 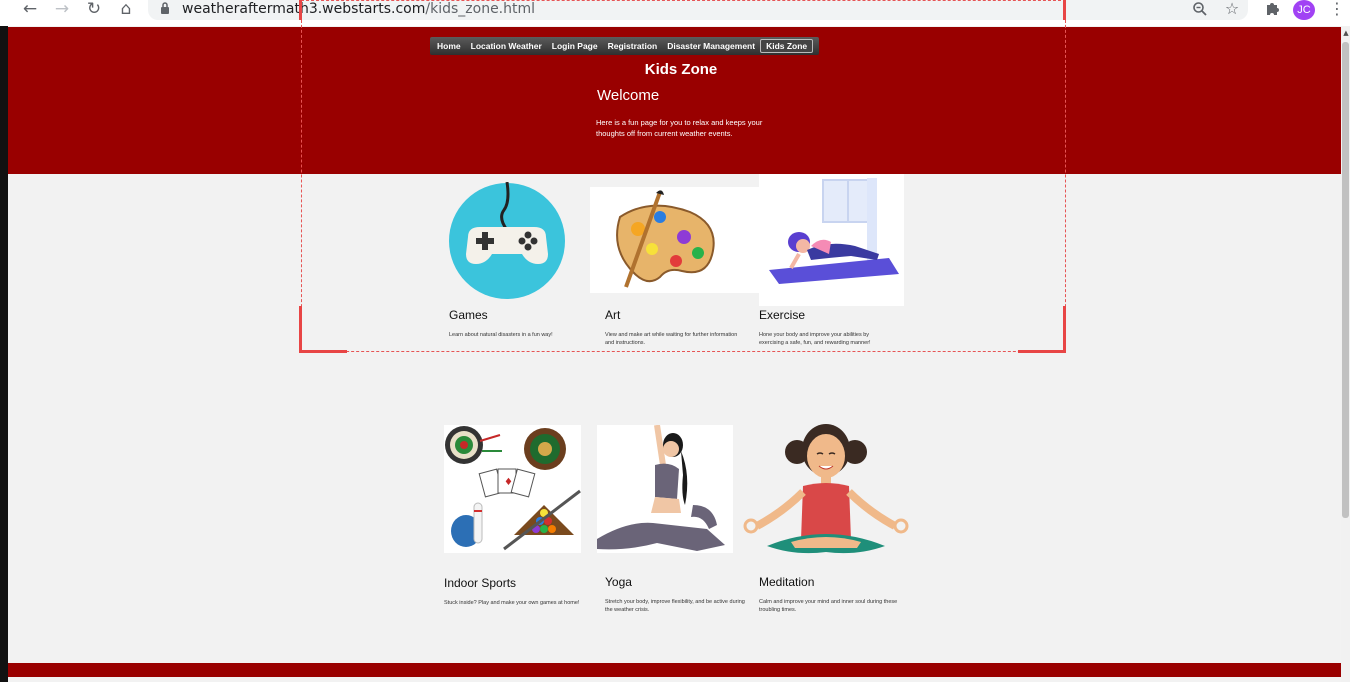 I want to click on card-title-yoga: Yoga, so click(x=618, y=582).